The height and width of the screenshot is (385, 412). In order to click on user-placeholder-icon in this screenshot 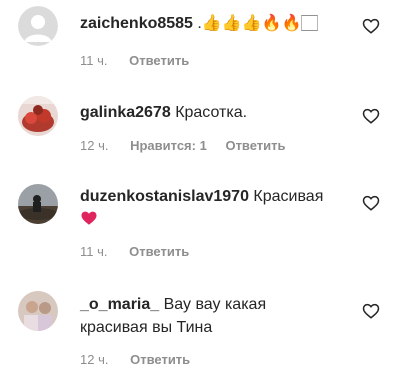, I will do `click(38, 26)`.